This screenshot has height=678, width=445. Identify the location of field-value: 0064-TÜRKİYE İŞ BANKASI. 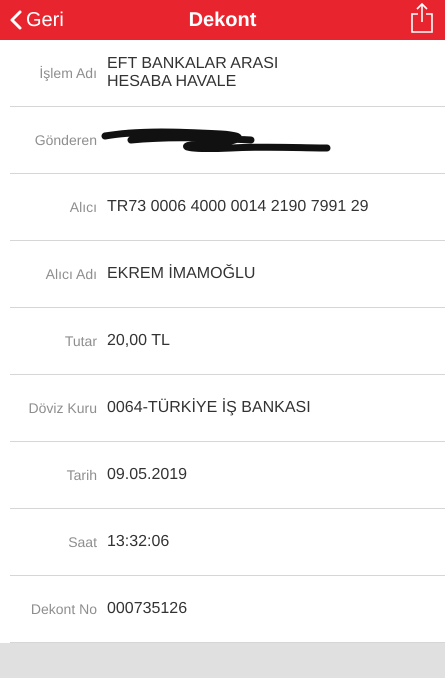
(209, 408).